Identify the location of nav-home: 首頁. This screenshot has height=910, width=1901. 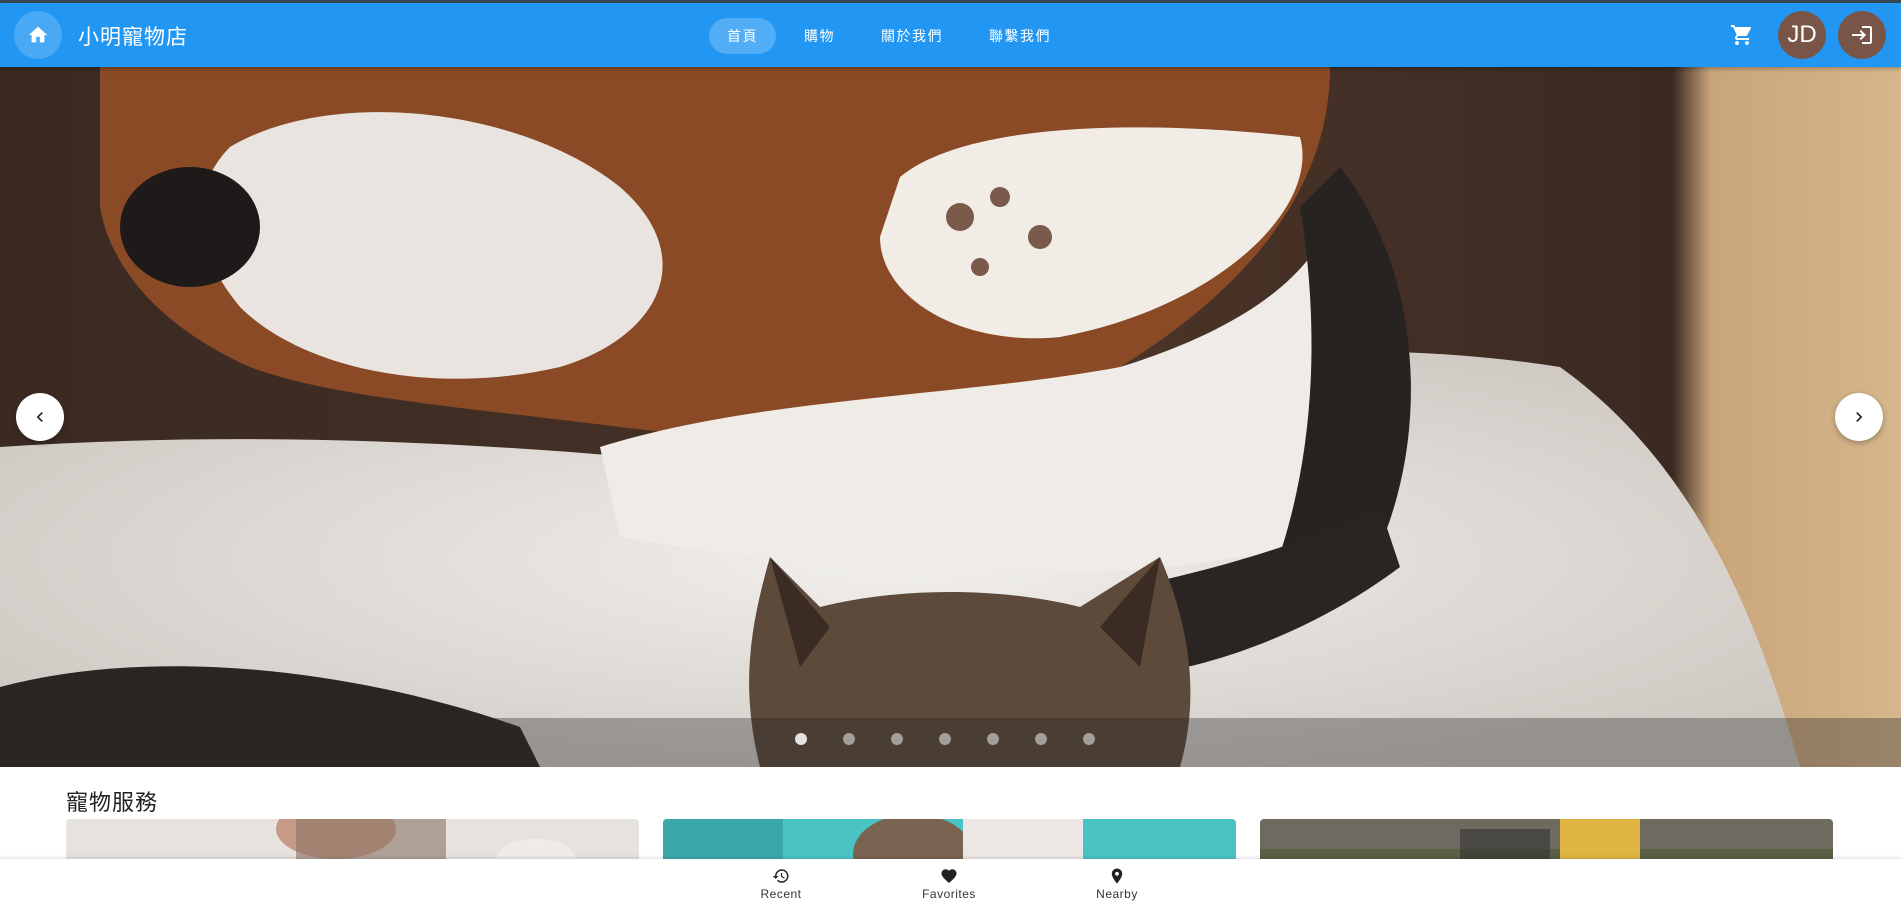
(742, 36).